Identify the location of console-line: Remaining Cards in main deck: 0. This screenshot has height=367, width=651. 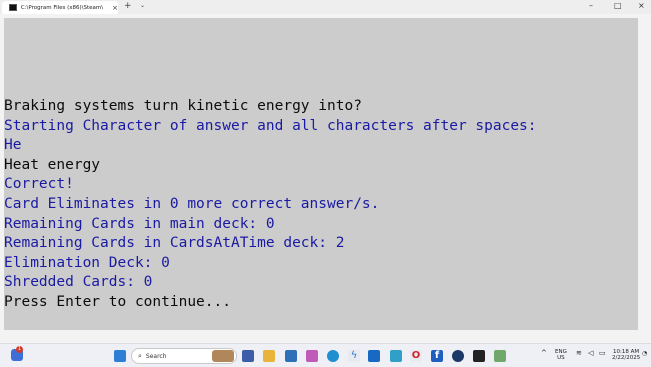
(139, 223).